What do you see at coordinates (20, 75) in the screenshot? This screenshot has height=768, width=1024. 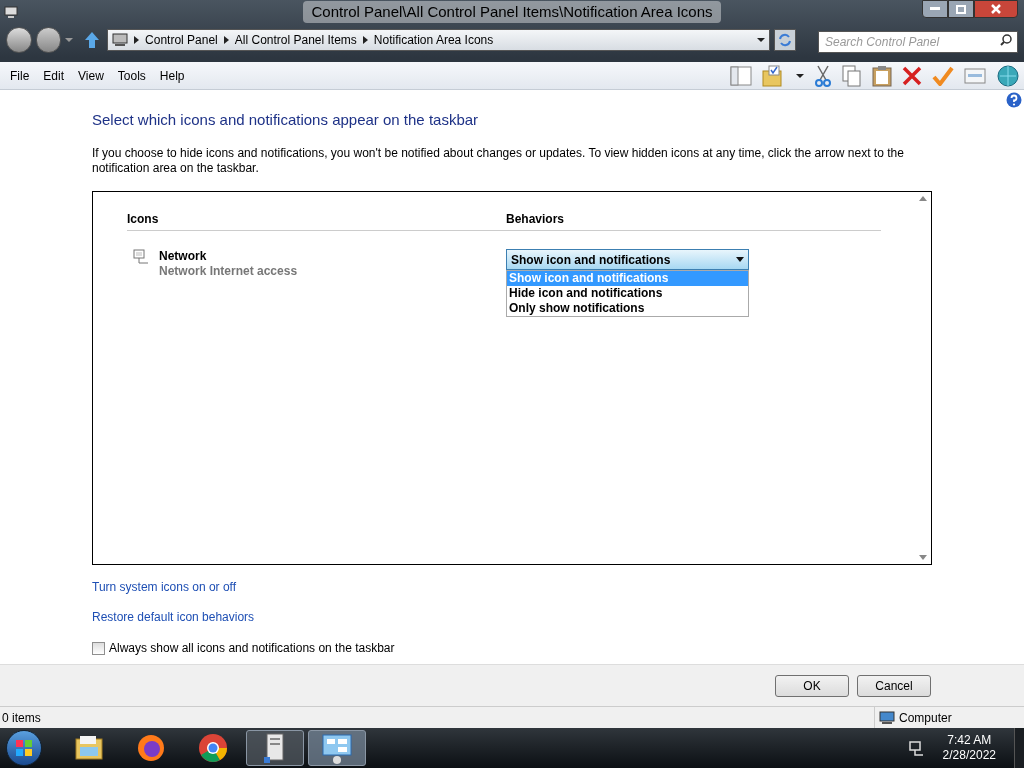 I see `menu-item: File` at bounding box center [20, 75].